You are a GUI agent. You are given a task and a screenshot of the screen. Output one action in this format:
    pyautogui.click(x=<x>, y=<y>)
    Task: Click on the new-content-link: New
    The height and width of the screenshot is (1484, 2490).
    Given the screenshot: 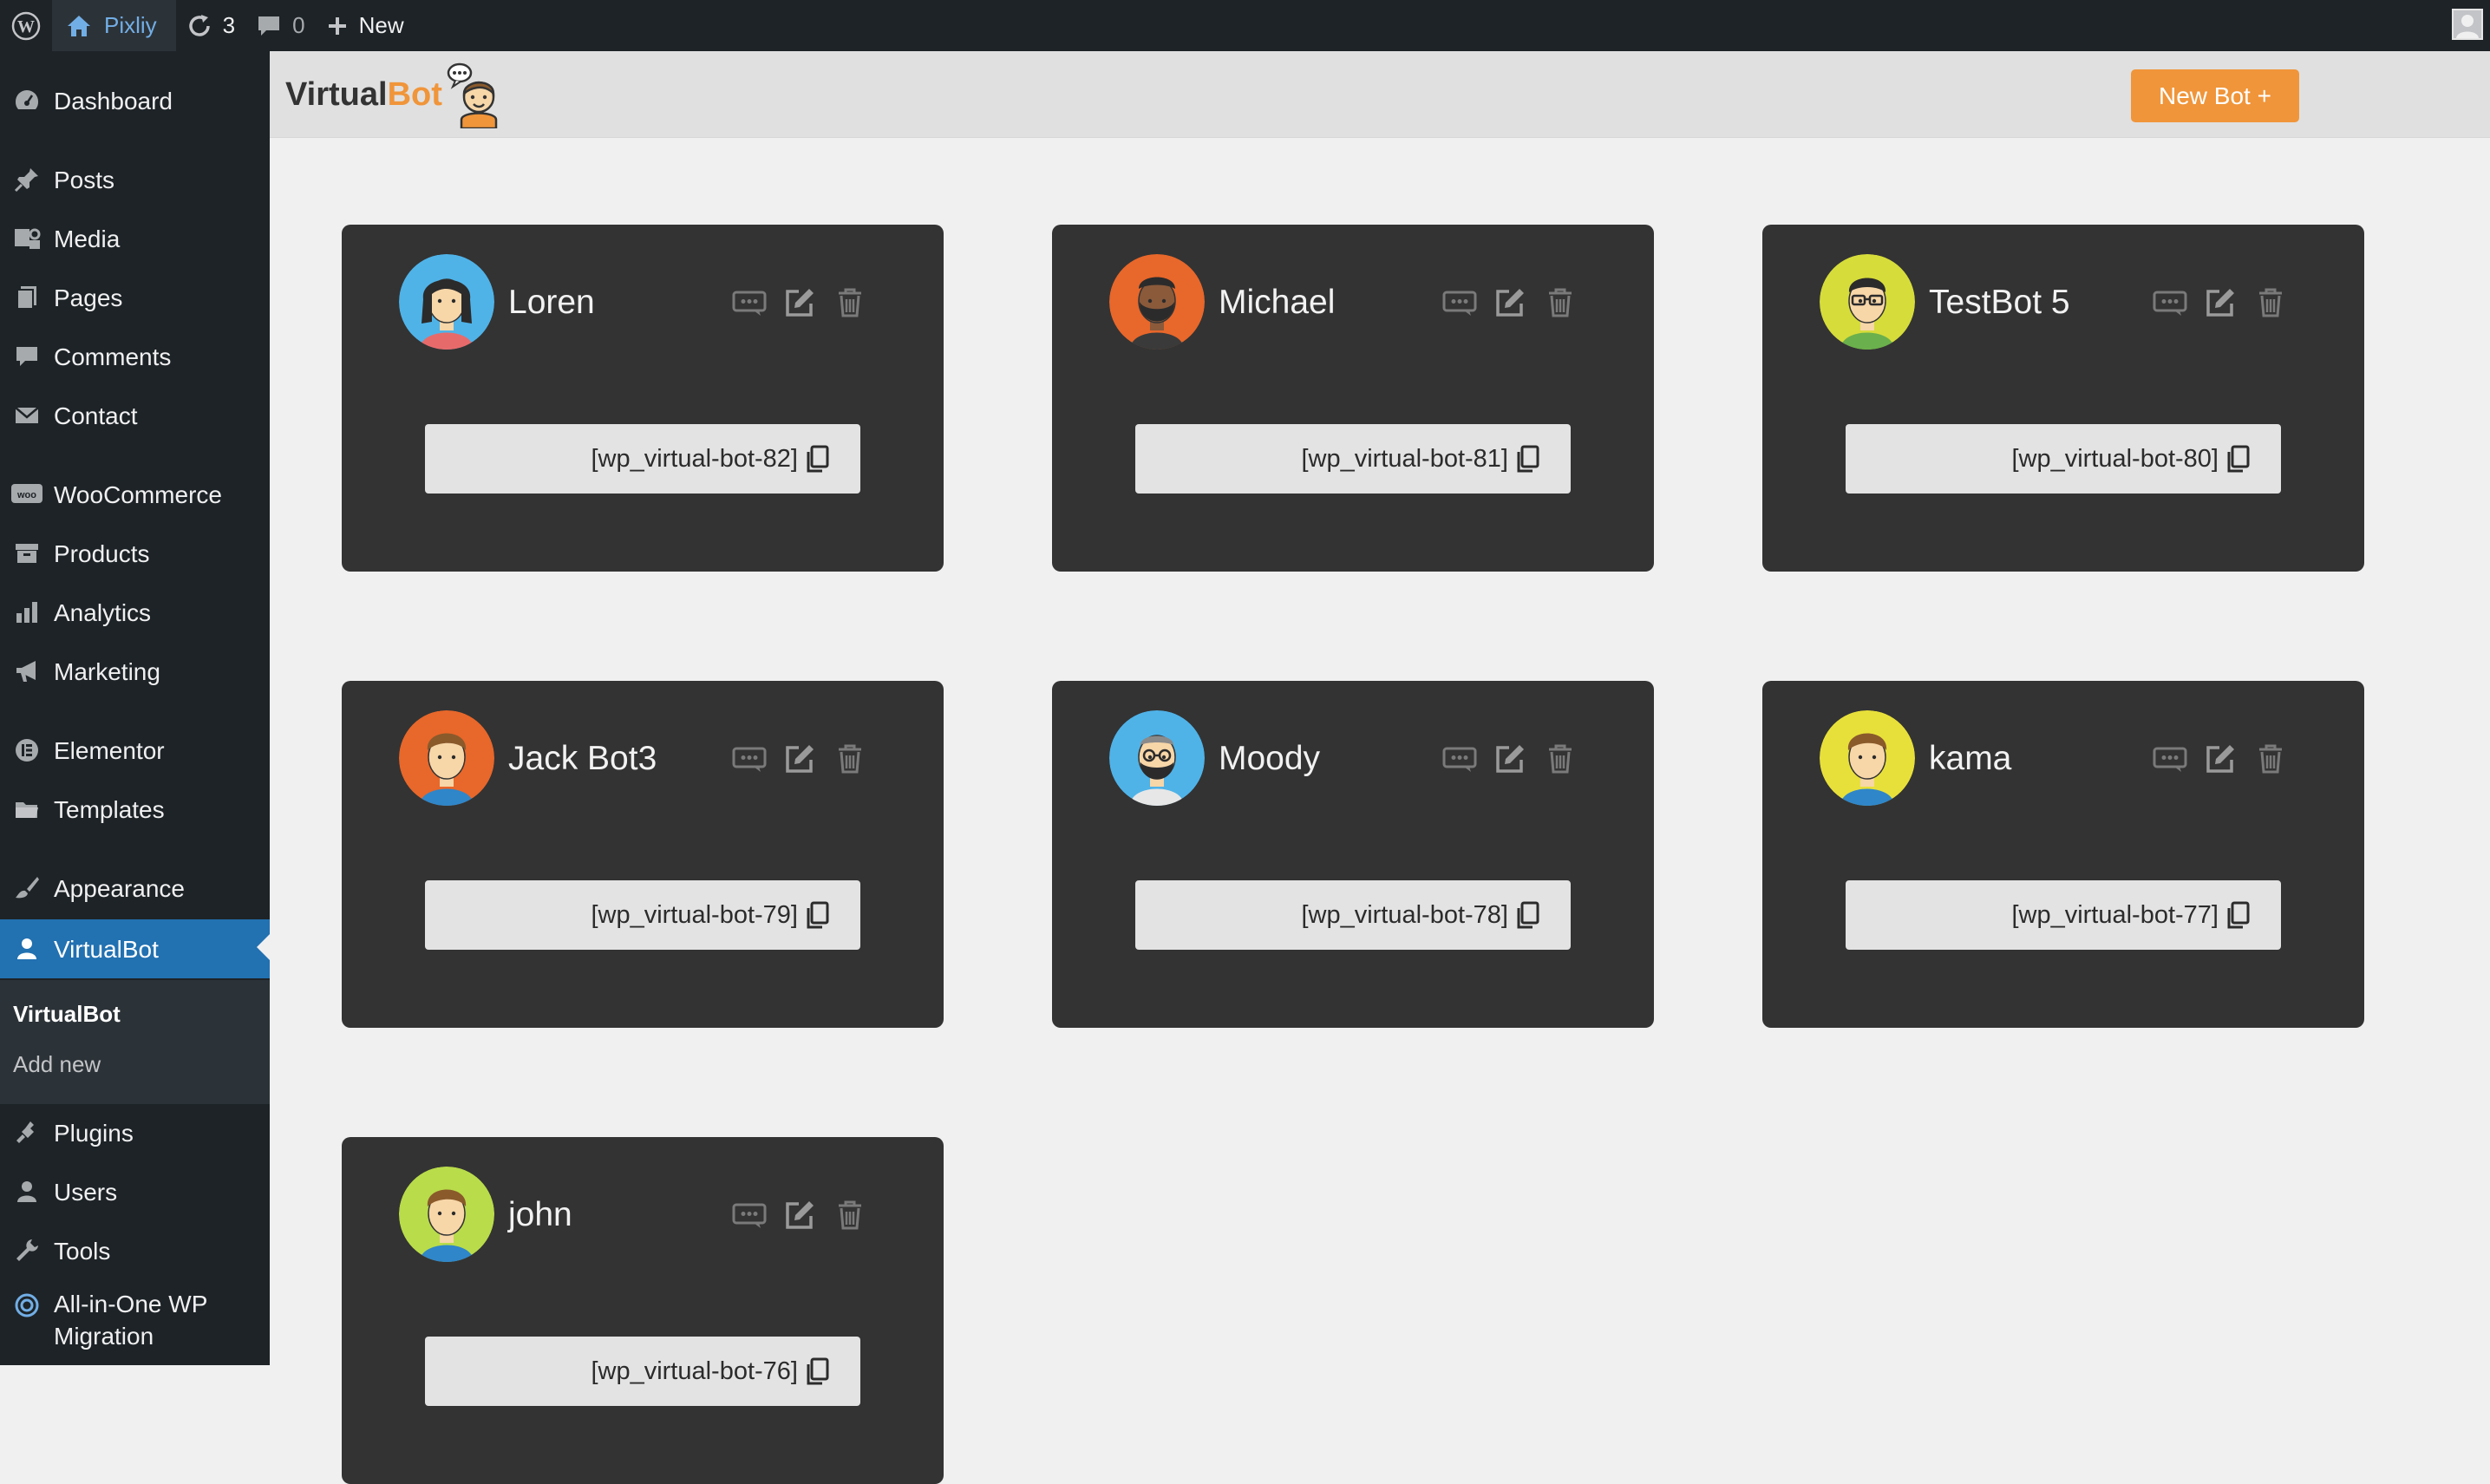 What is the action you would take?
    pyautogui.click(x=365, y=26)
    